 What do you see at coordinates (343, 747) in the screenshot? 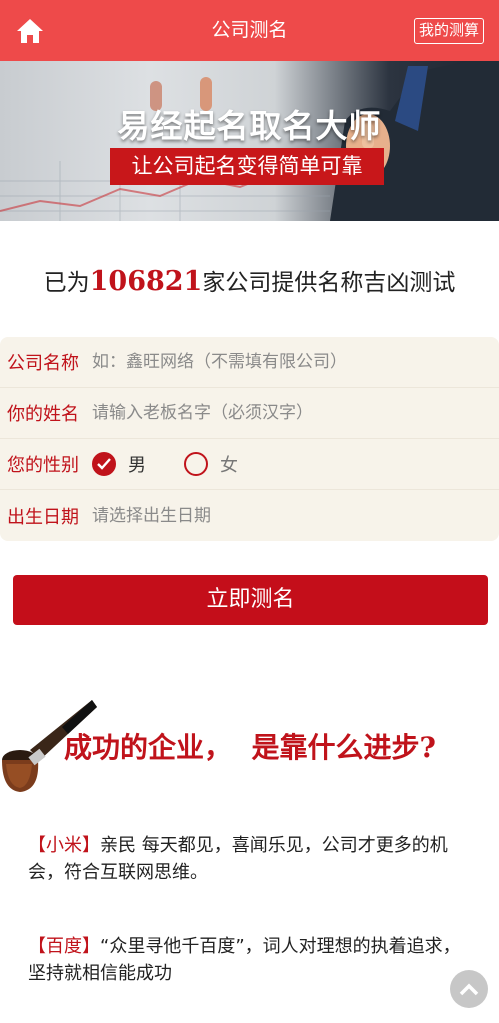
I see `section-title-part2: 是靠什么进步?` at bounding box center [343, 747].